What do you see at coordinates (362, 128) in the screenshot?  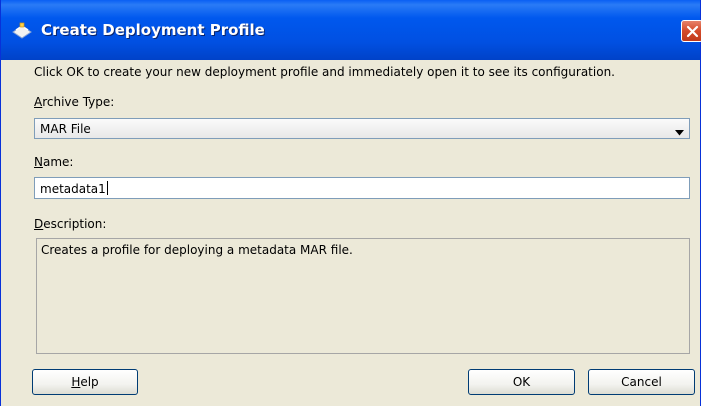 I see `archive-type-dropdown: MAR File` at bounding box center [362, 128].